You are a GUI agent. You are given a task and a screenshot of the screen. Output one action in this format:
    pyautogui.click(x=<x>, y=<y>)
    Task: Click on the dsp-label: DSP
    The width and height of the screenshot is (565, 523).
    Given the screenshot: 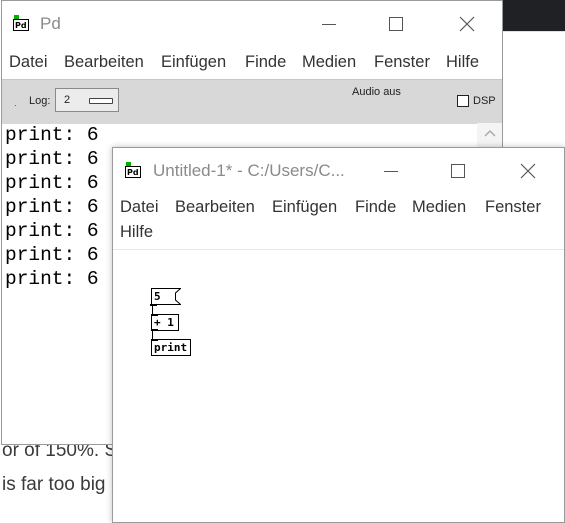 What is the action you would take?
    pyautogui.click(x=484, y=101)
    